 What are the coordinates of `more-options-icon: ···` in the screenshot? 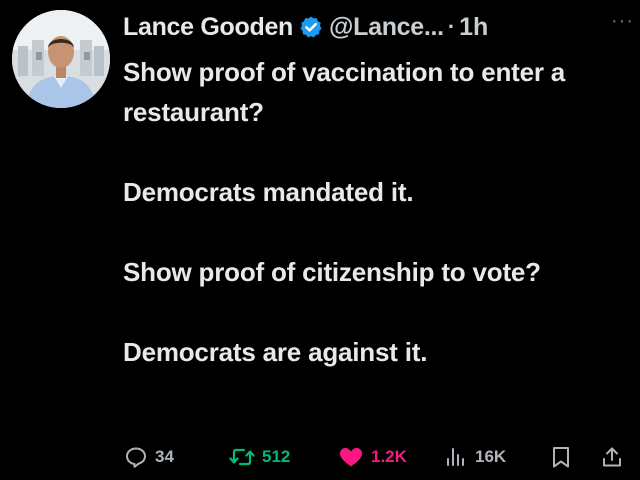 It's located at (622, 21).